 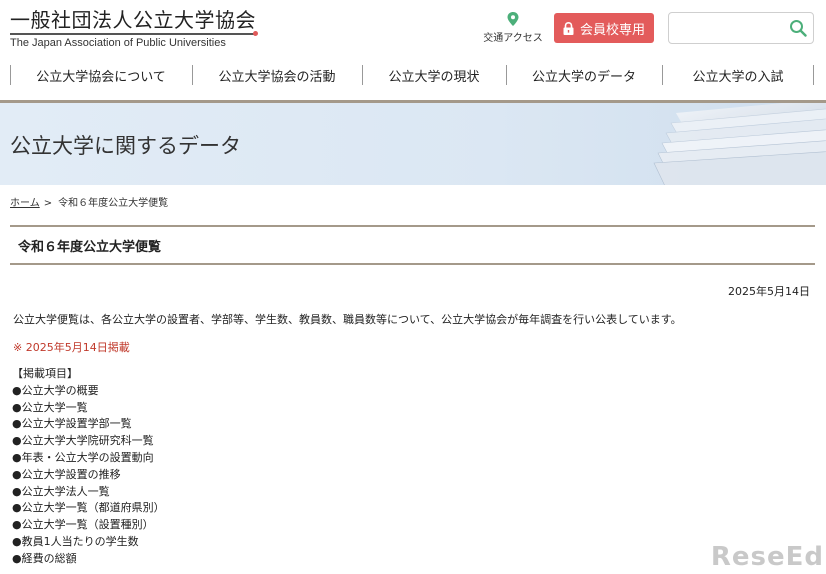 What do you see at coordinates (412, 245) in the screenshot?
I see `page-heading-box: 令和６年度公立大学便覧` at bounding box center [412, 245].